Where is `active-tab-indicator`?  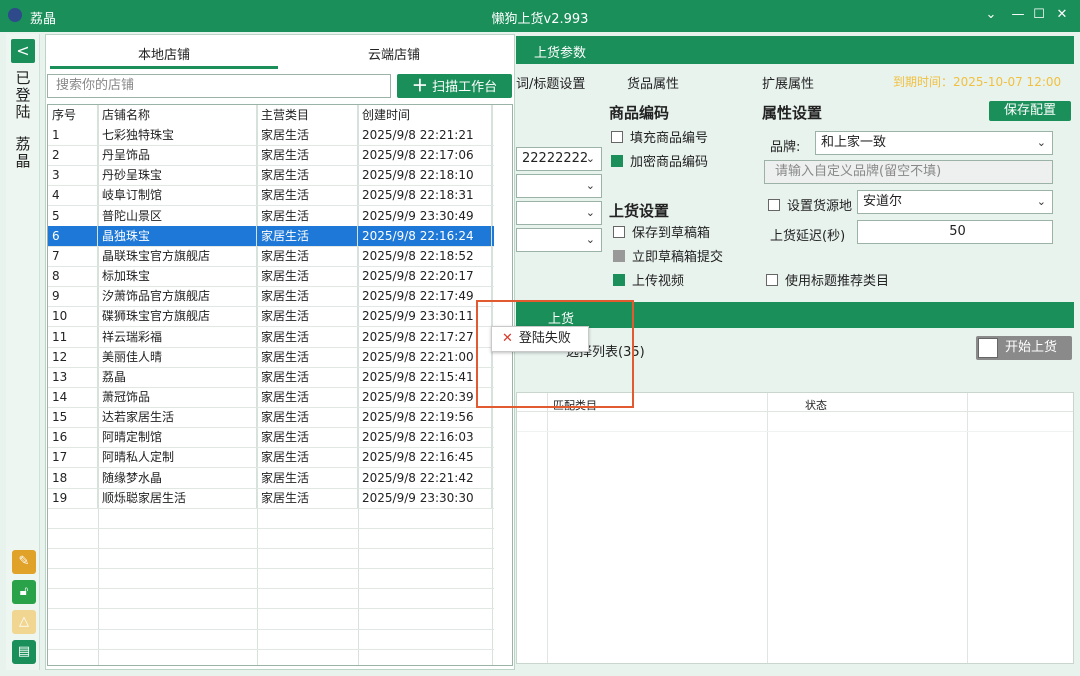
active-tab-indicator is located at coordinates (164, 67).